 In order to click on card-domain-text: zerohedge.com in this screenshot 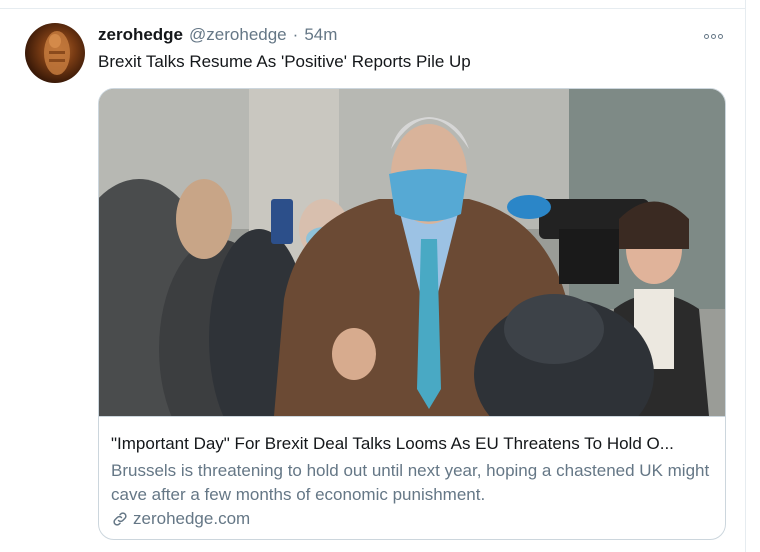, I will do `click(192, 518)`.